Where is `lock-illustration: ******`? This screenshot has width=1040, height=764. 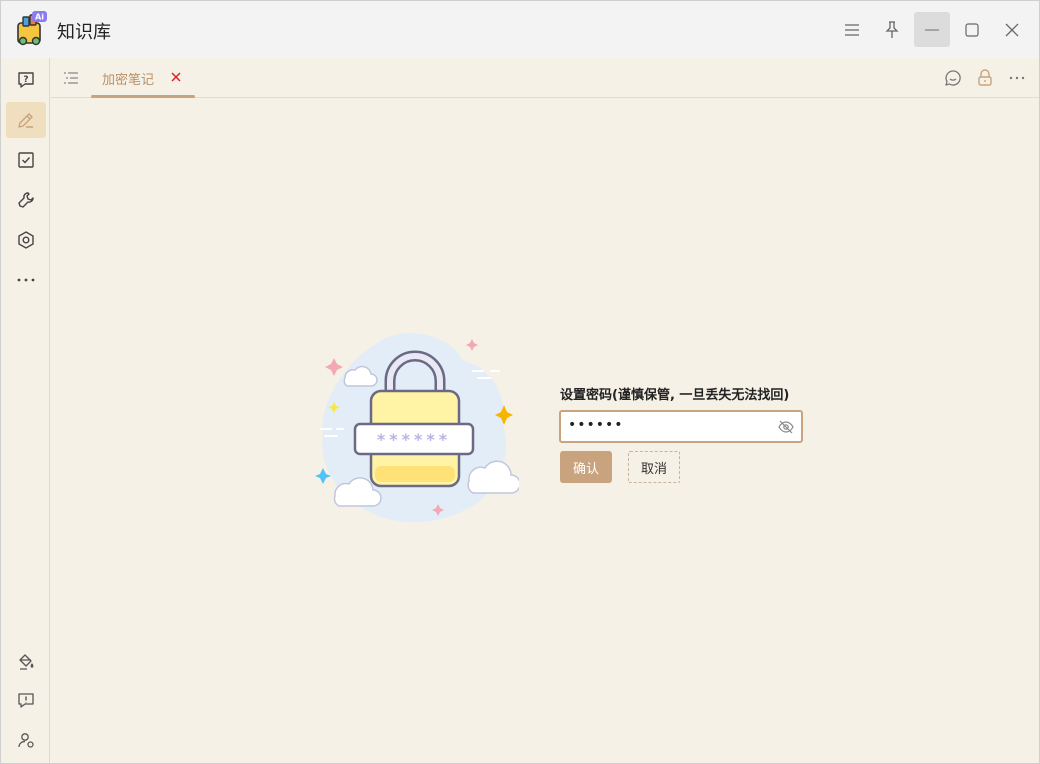
lock-illustration: ****** is located at coordinates (417, 431).